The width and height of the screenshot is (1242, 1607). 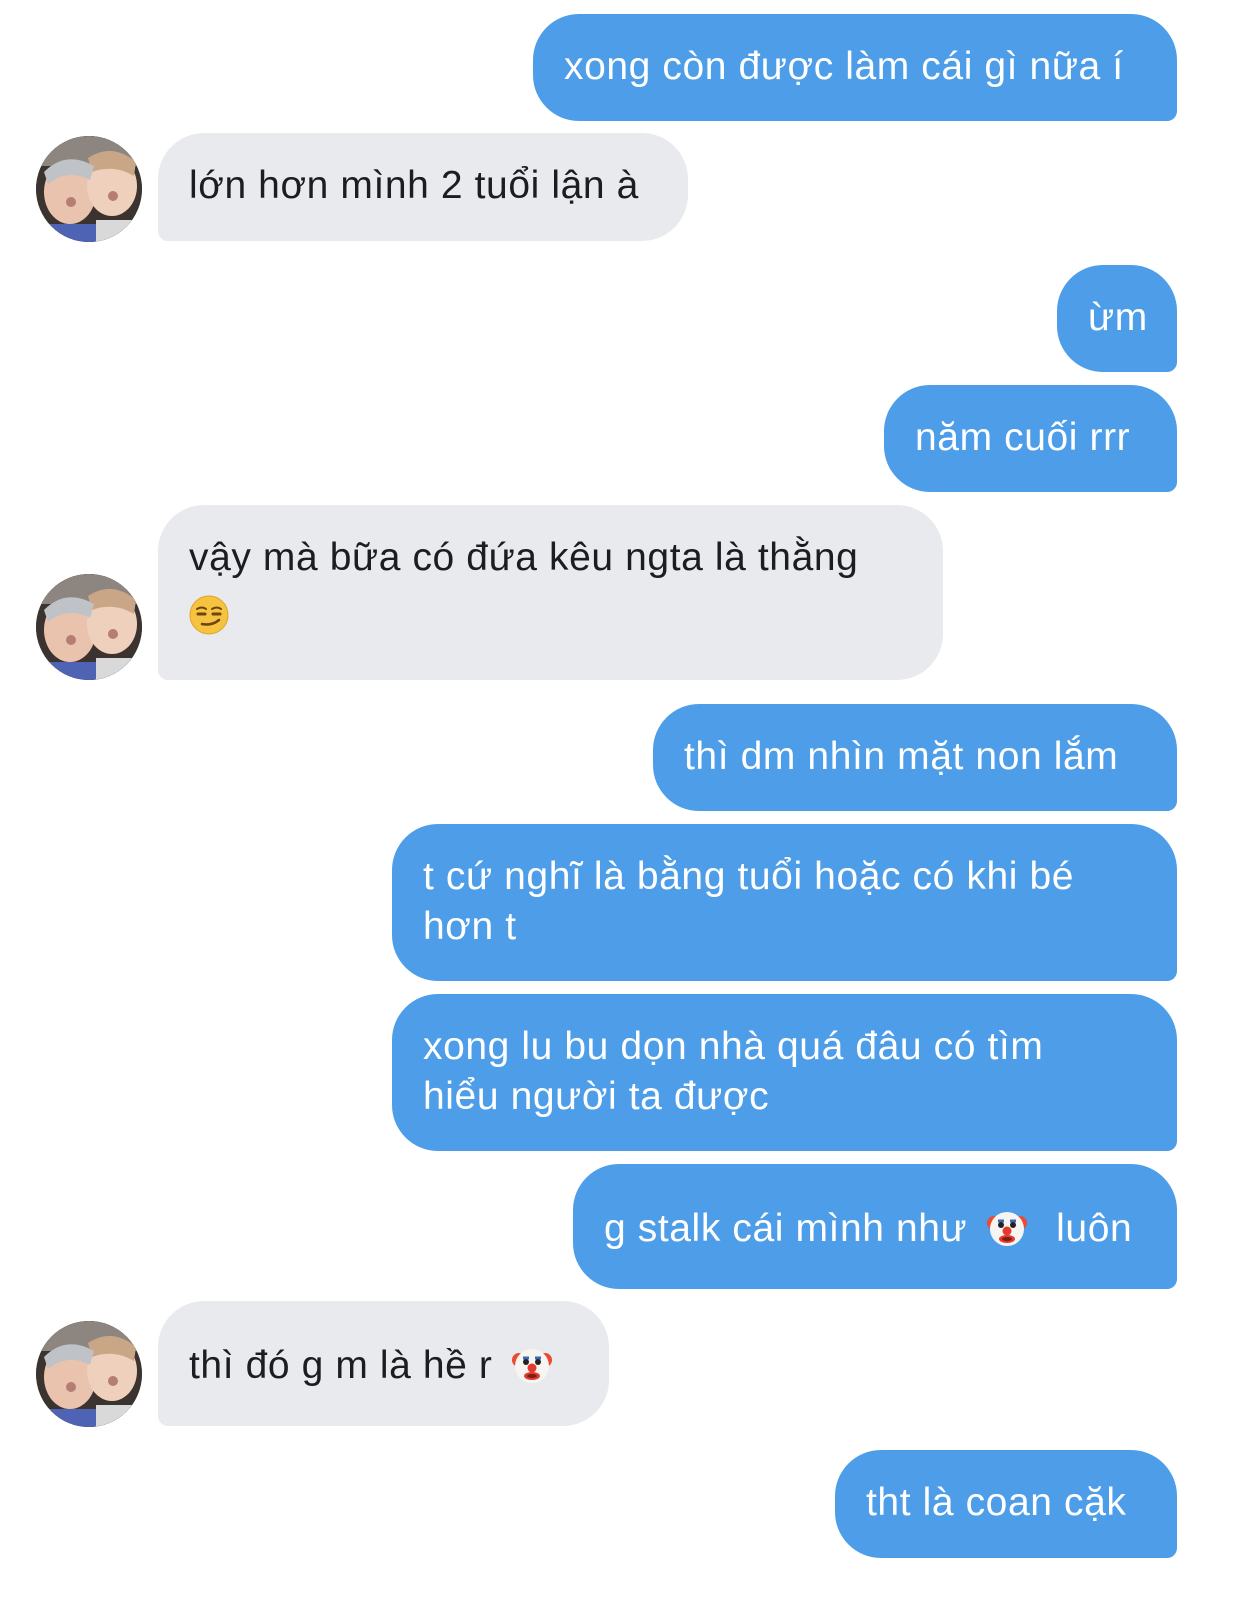 I want to click on received-message-bubble: lớn hơn mình 2 tuổi lận à, so click(x=423, y=187).